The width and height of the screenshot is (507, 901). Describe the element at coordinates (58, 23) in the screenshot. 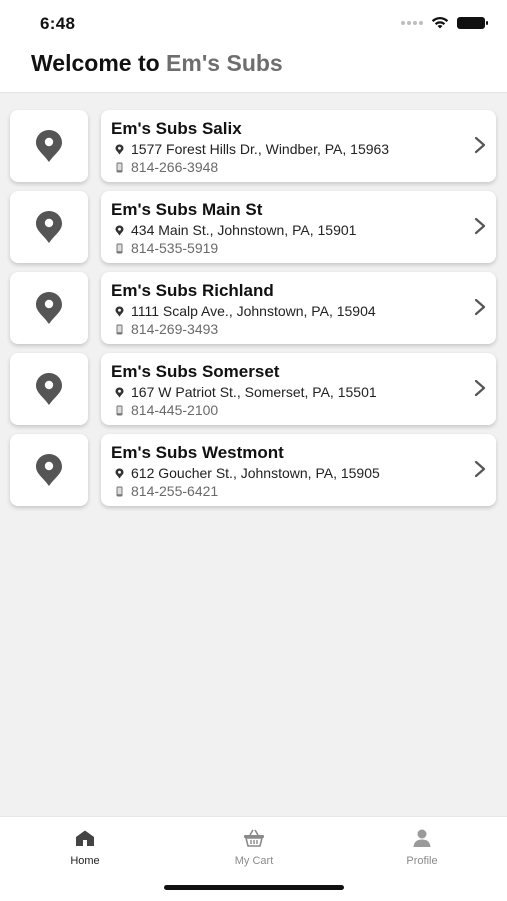

I see `status-time: 6:48` at that location.